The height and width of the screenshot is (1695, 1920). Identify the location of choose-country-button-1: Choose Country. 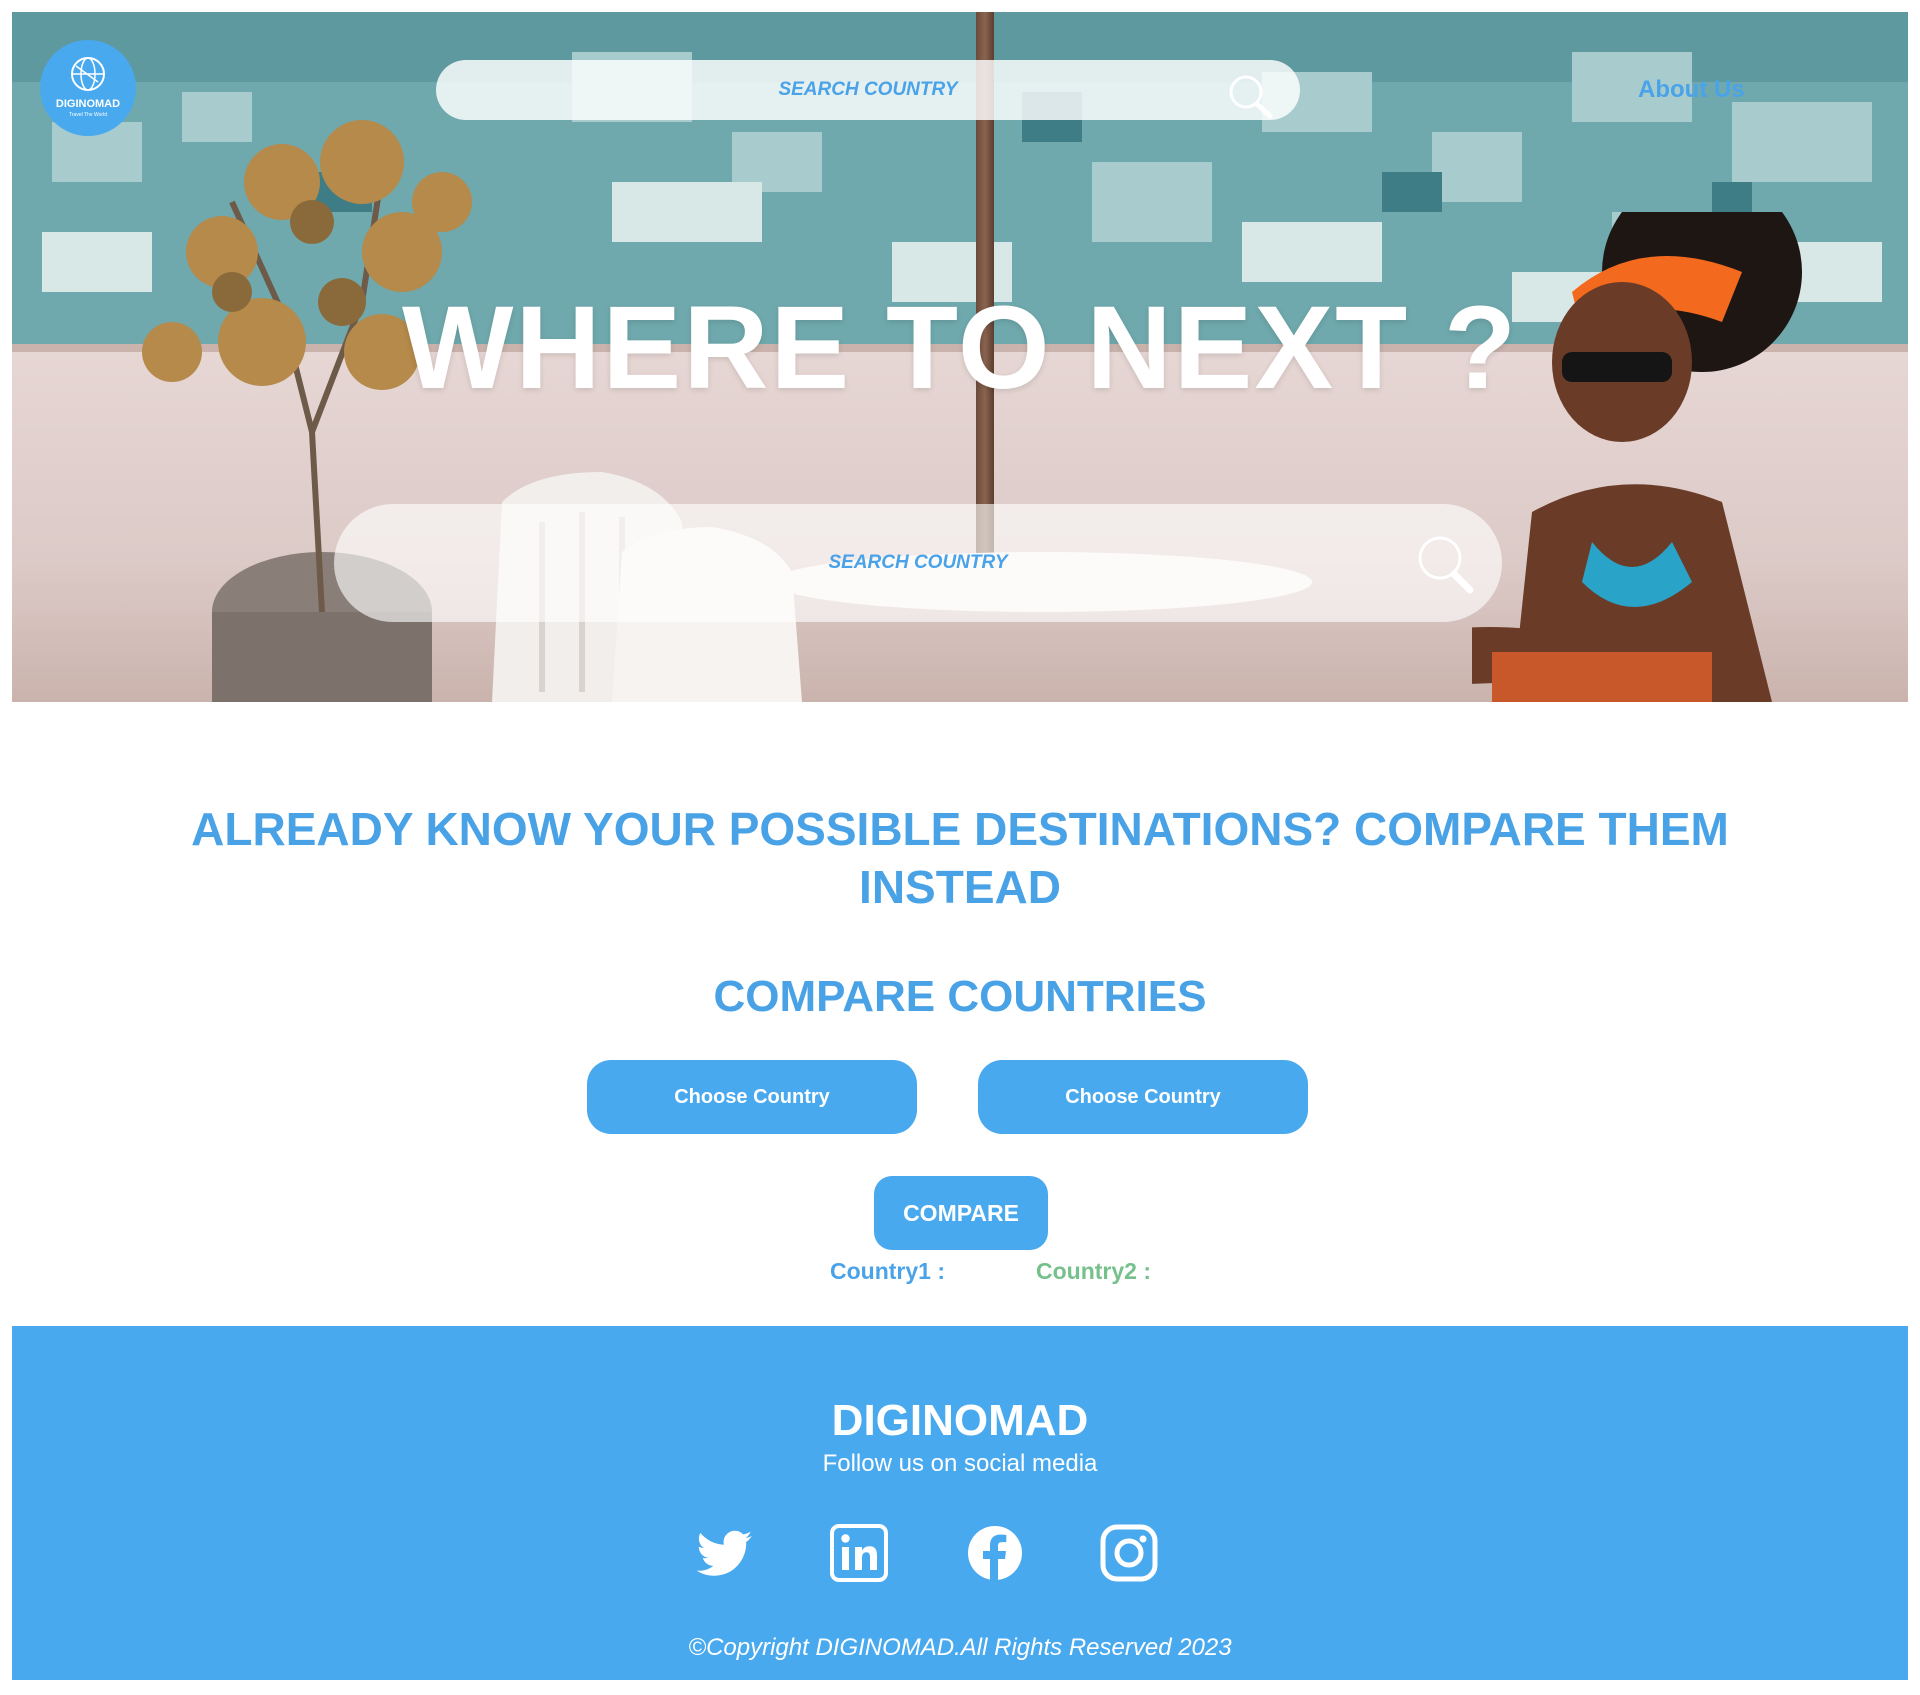
(752, 1097).